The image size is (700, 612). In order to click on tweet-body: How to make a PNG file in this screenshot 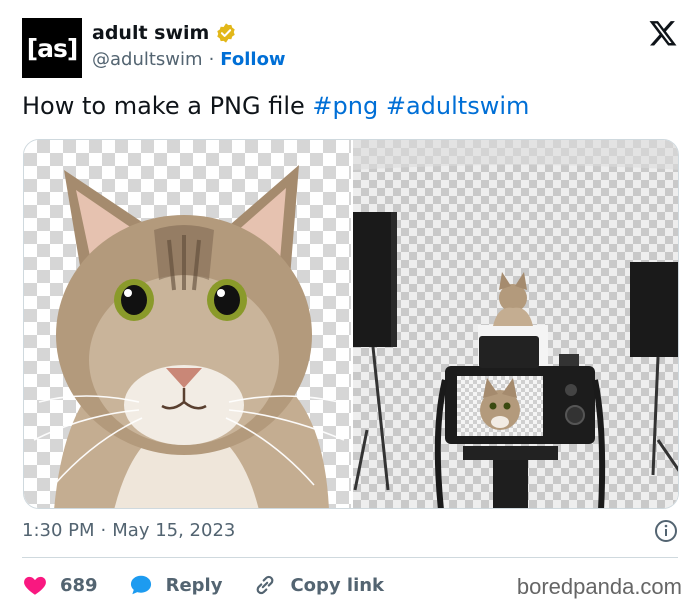, I will do `click(163, 106)`.